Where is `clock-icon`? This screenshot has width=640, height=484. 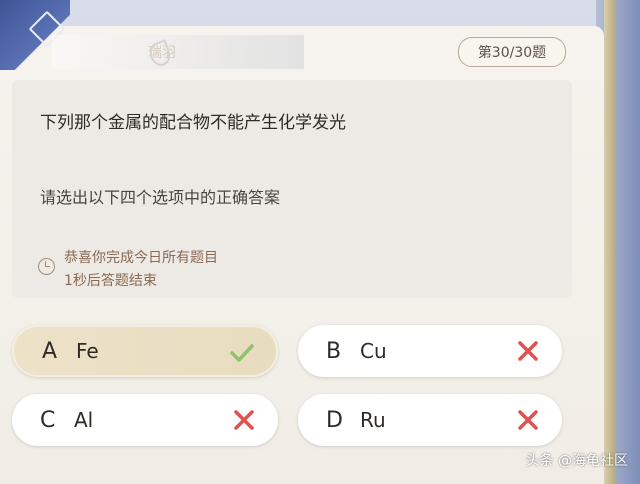
clock-icon is located at coordinates (46, 266).